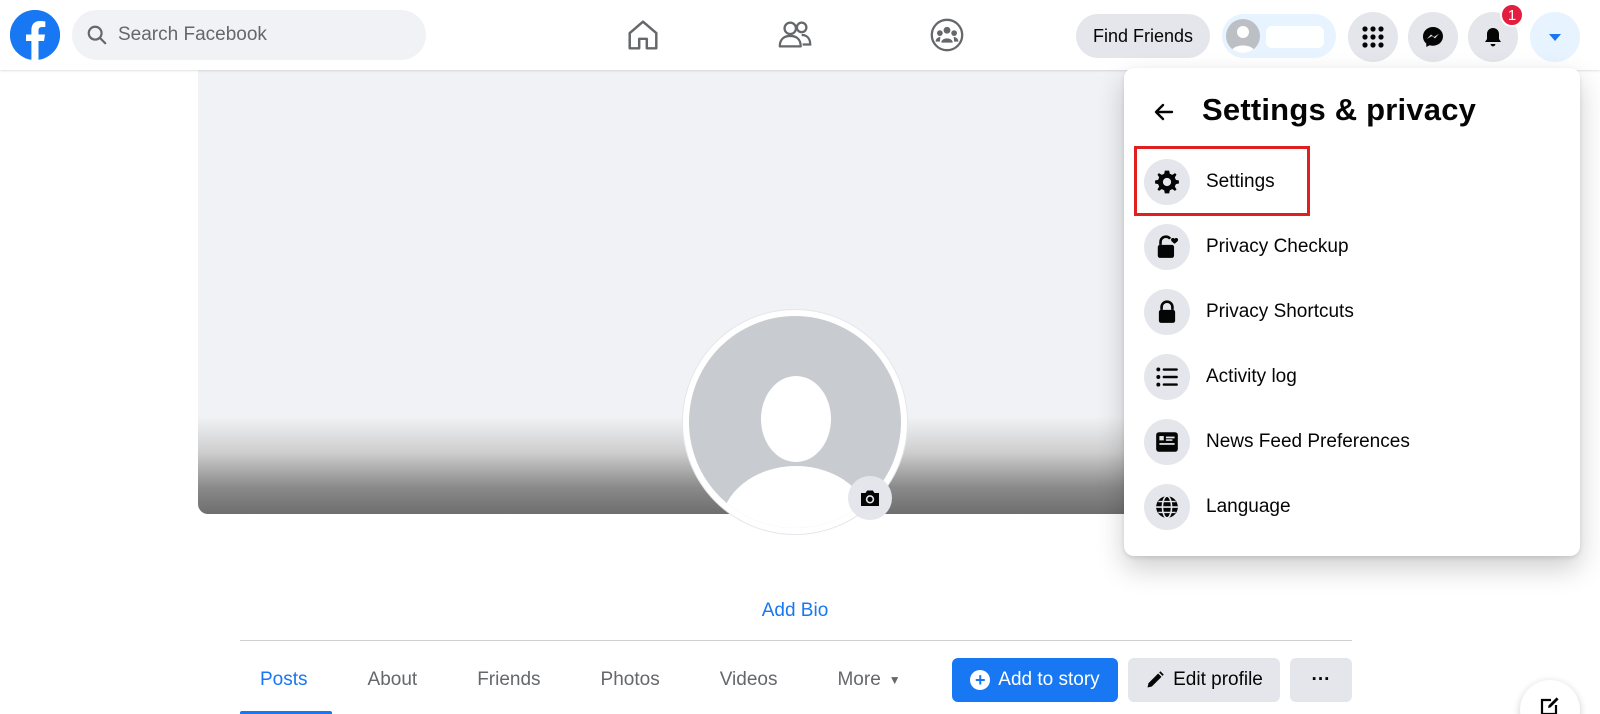  I want to click on tab-about: About, so click(403, 680).